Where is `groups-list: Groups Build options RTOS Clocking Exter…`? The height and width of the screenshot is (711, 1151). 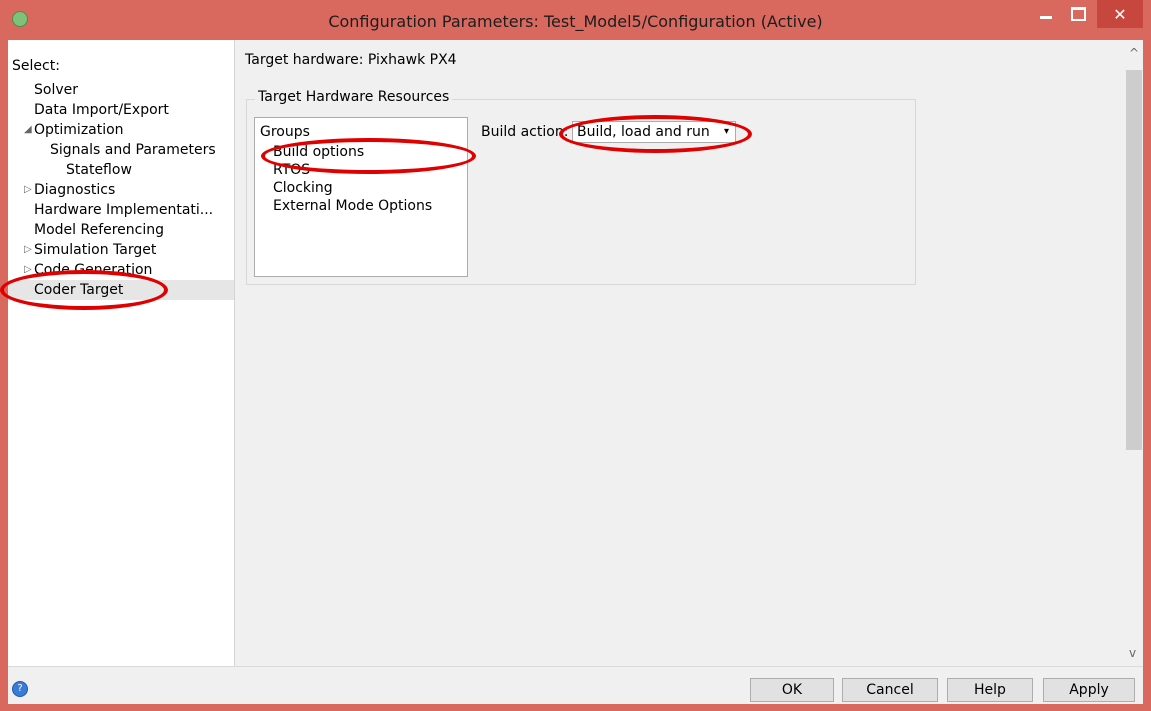
groups-list: Groups Build options RTOS Clocking Exter… is located at coordinates (361, 197).